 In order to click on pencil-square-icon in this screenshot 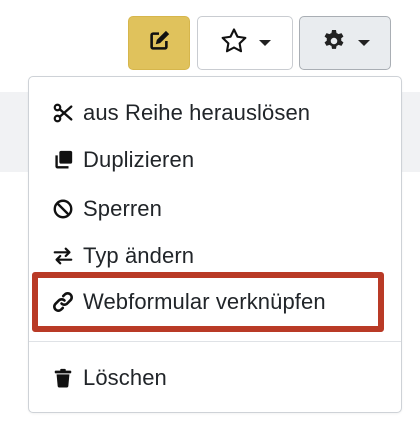, I will do `click(159, 43)`.